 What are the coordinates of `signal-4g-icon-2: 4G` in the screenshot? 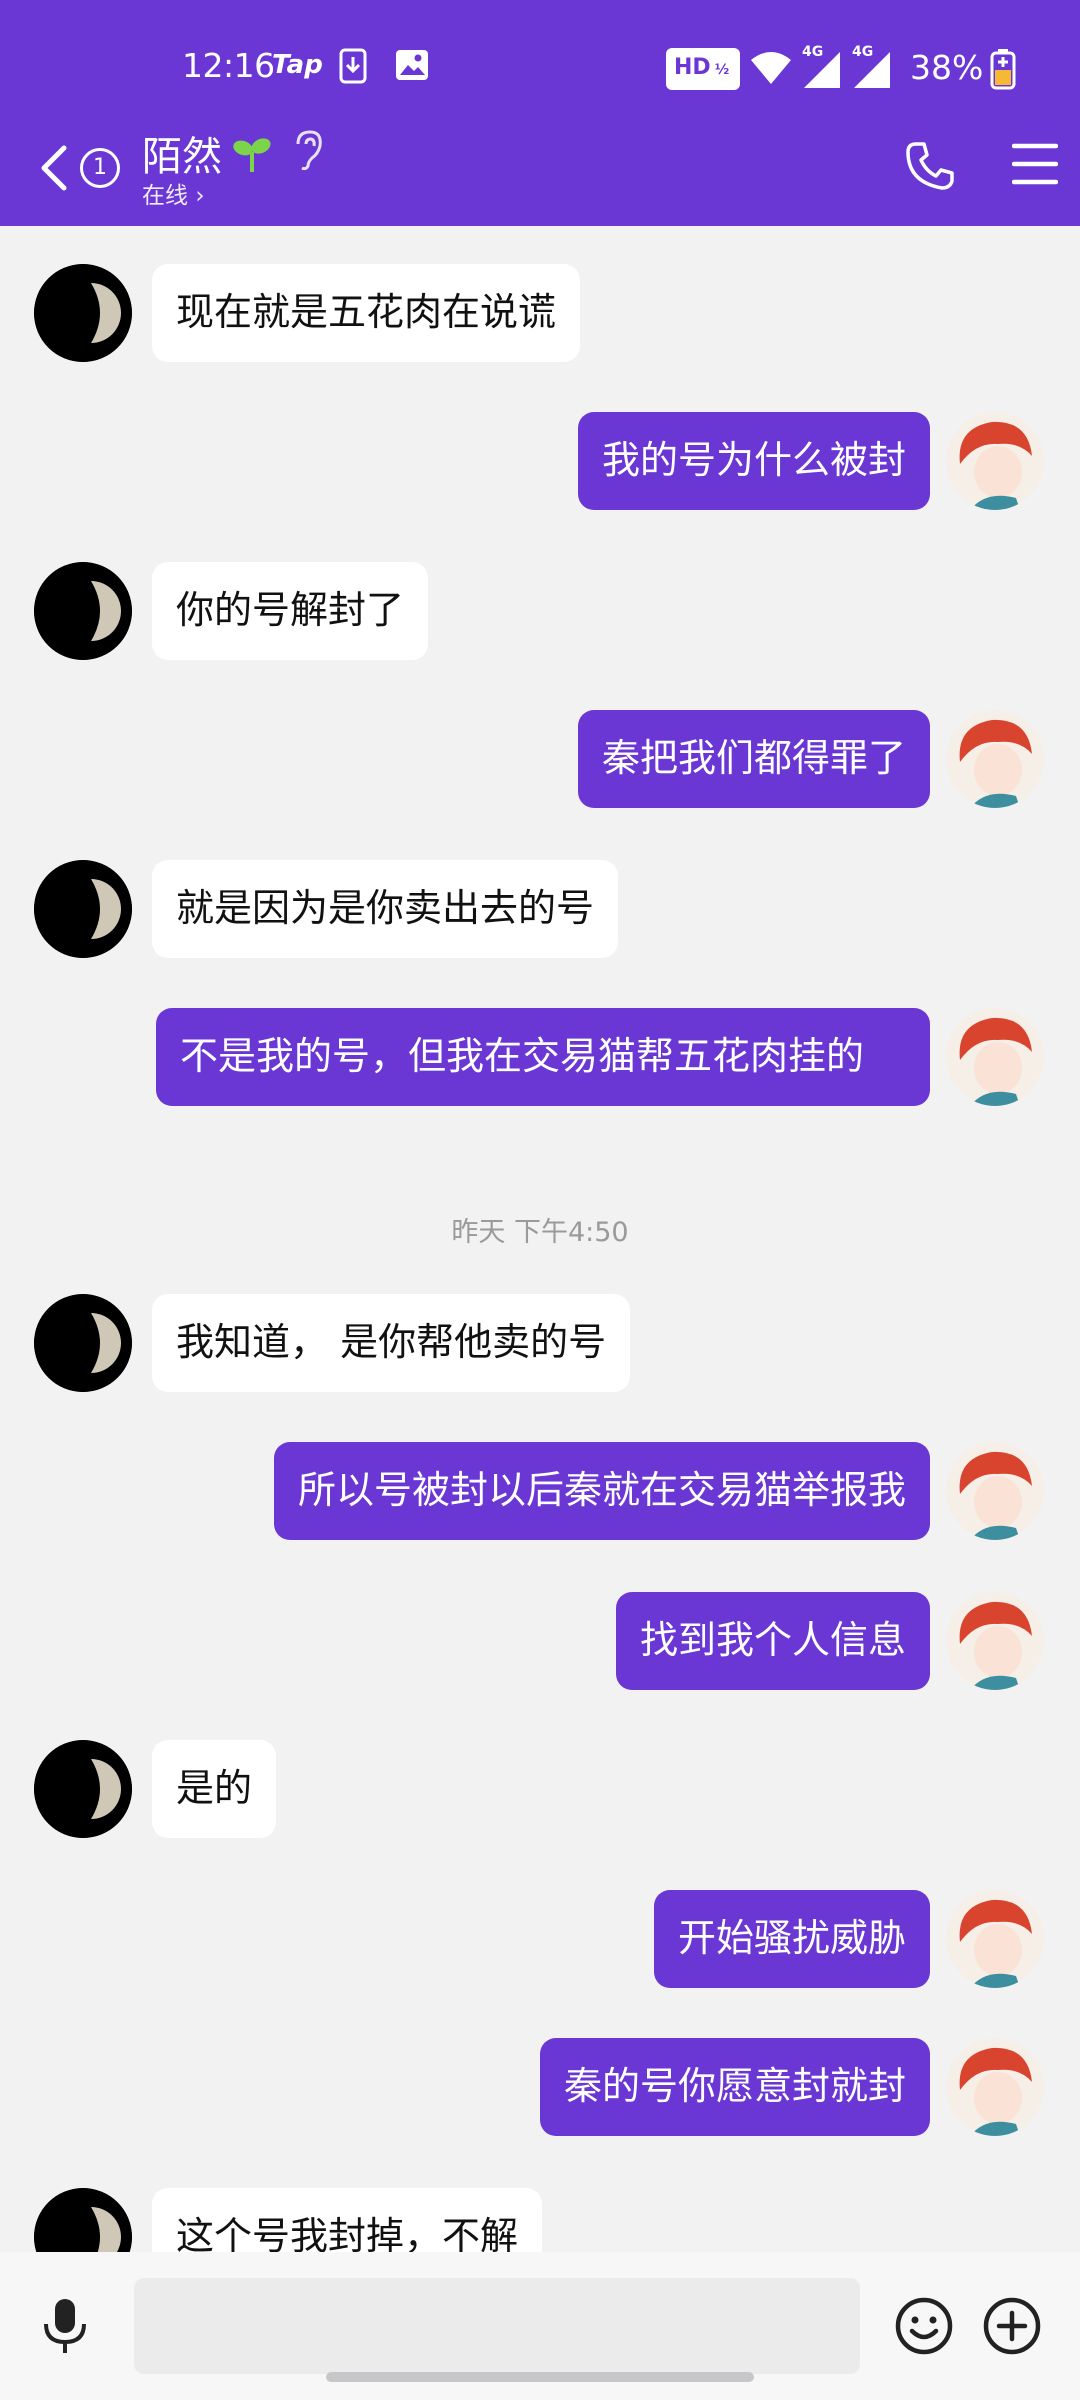 It's located at (872, 69).